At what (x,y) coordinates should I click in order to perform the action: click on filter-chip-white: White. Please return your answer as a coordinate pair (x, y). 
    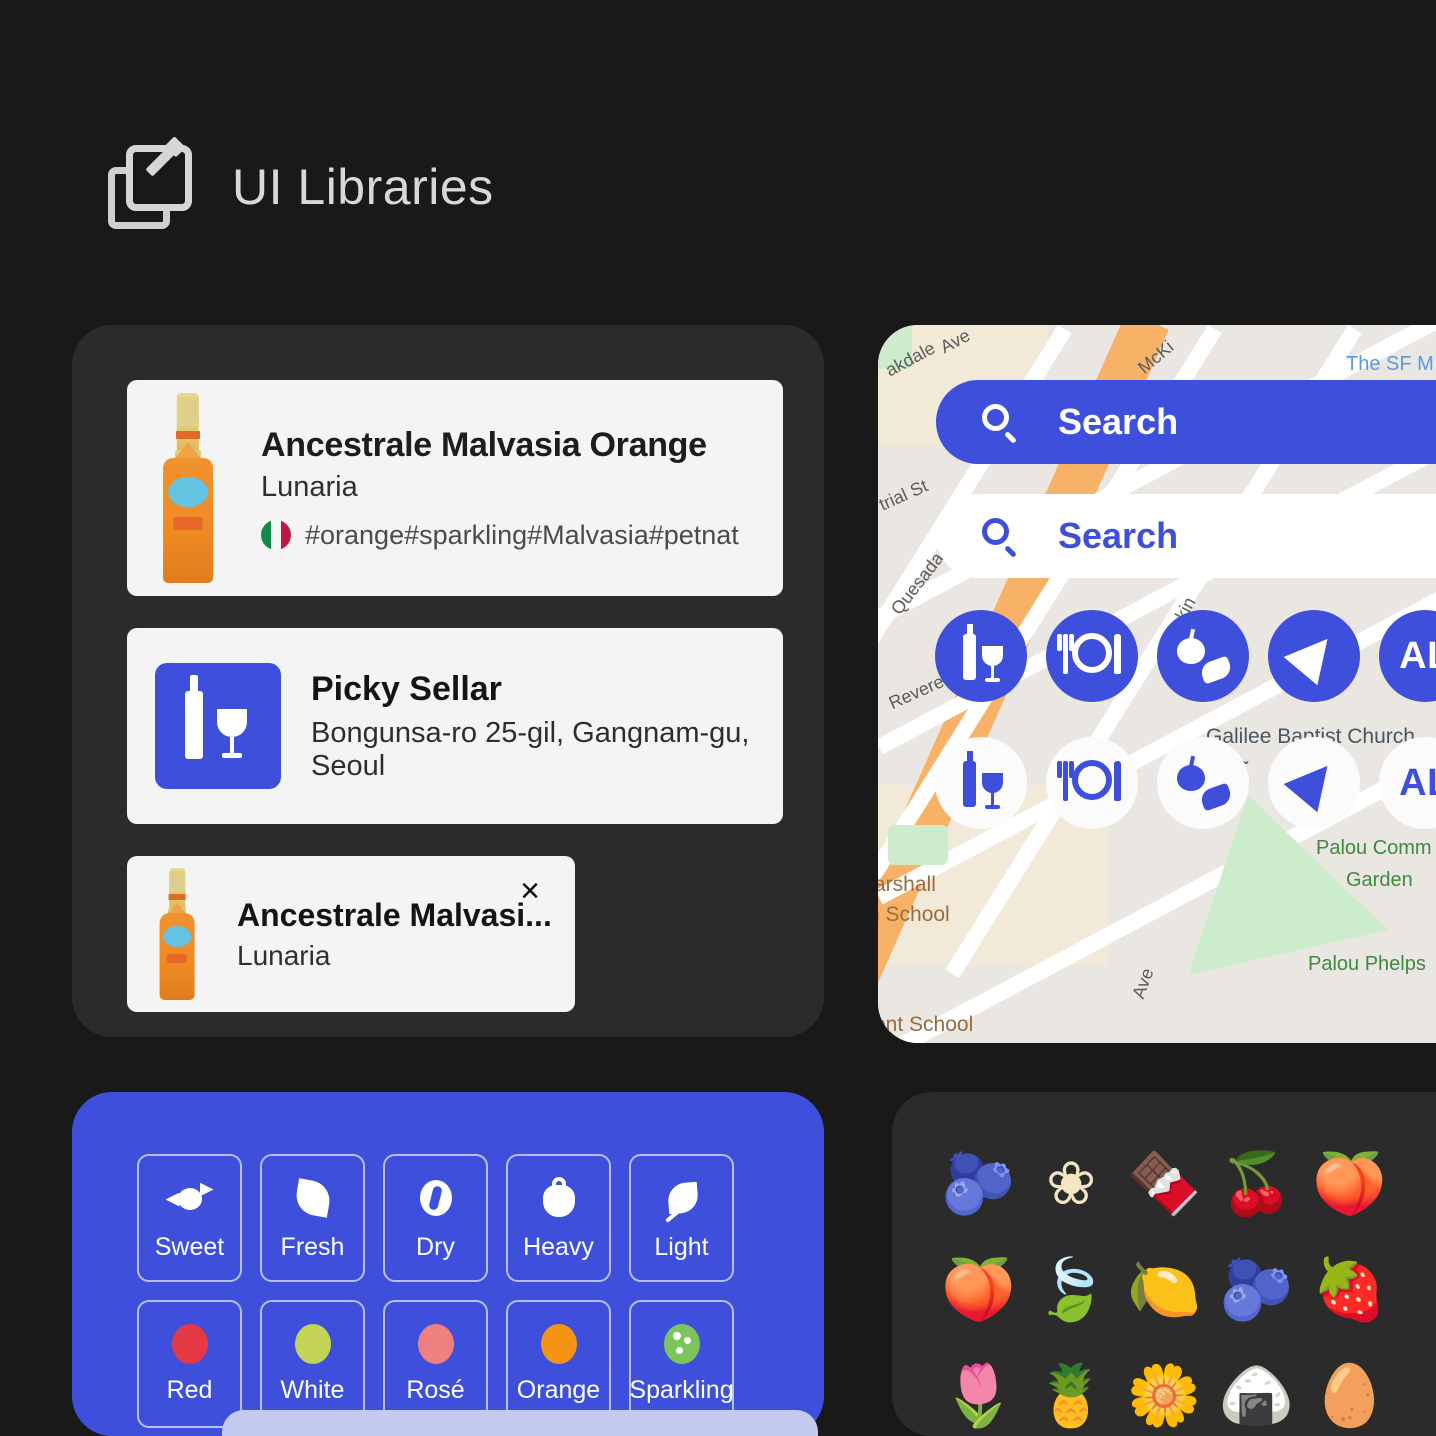
    Looking at the image, I should click on (312, 1364).